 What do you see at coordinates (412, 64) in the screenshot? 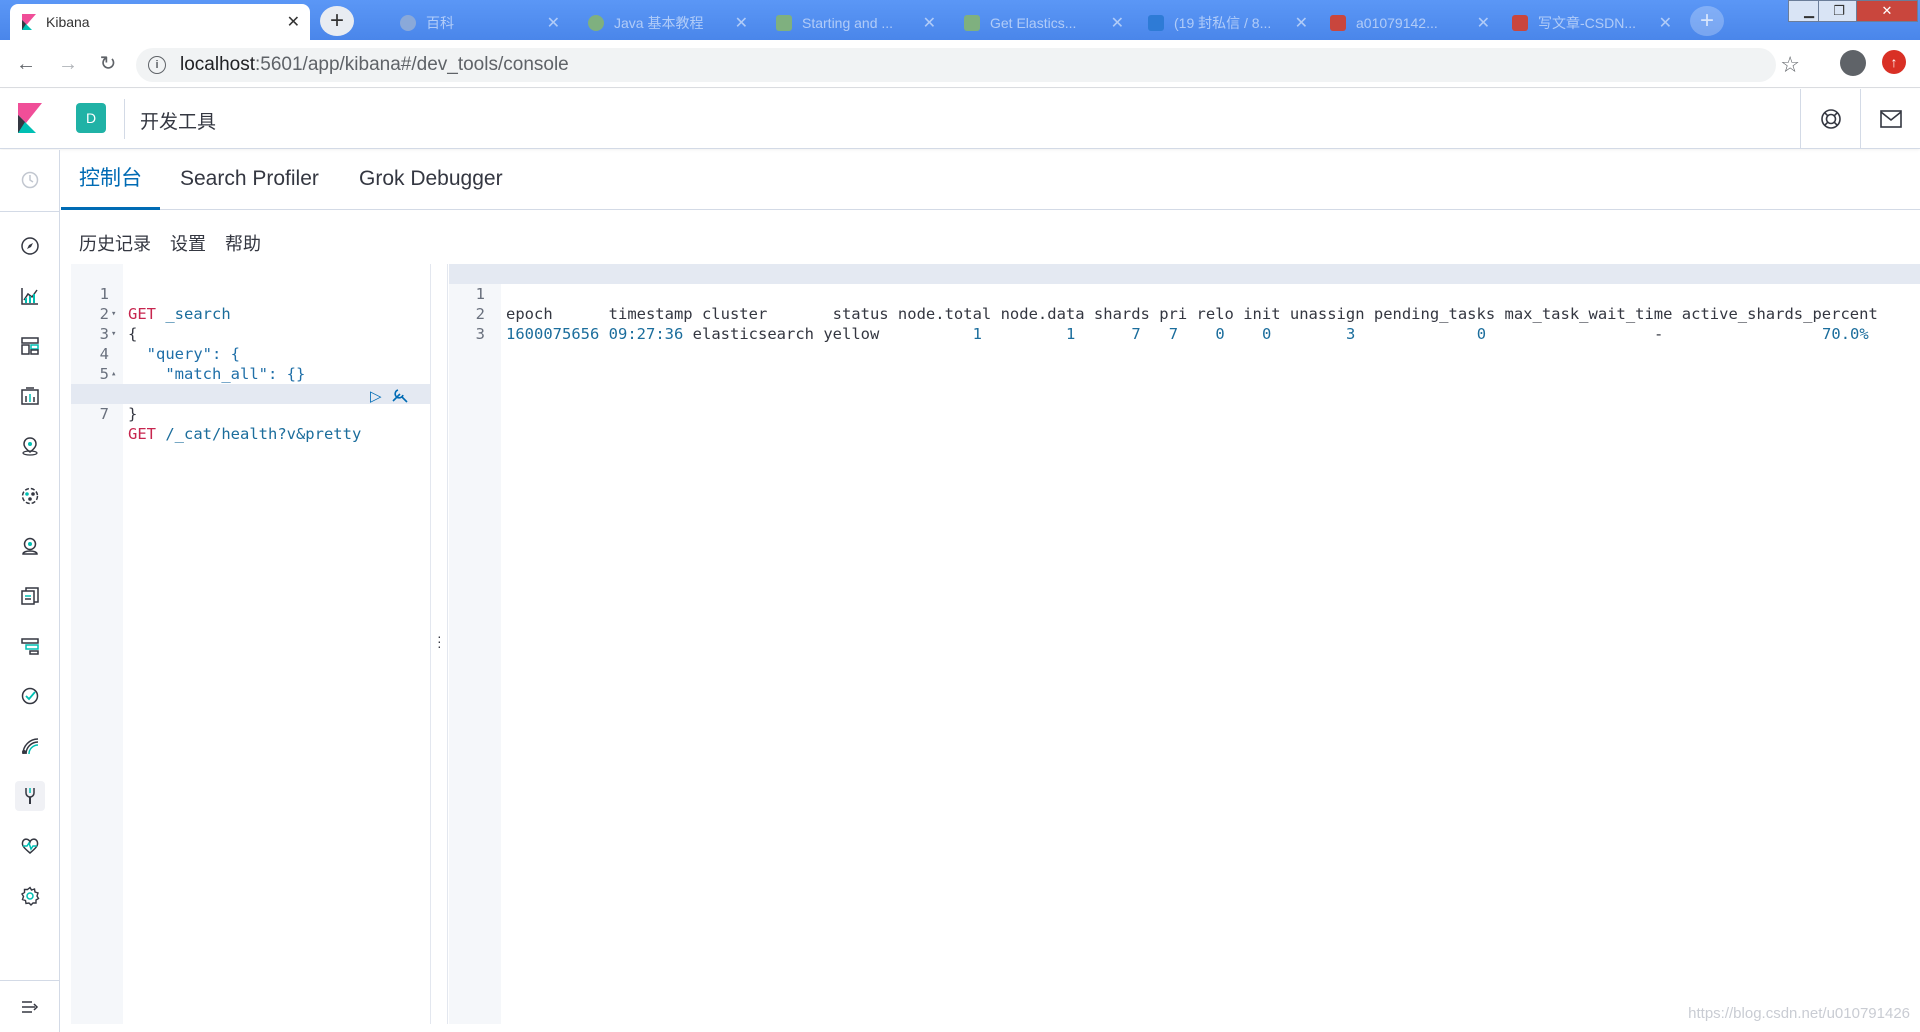
I see `url-path: :5601/app/kibana#/dev_tools/console` at bounding box center [412, 64].